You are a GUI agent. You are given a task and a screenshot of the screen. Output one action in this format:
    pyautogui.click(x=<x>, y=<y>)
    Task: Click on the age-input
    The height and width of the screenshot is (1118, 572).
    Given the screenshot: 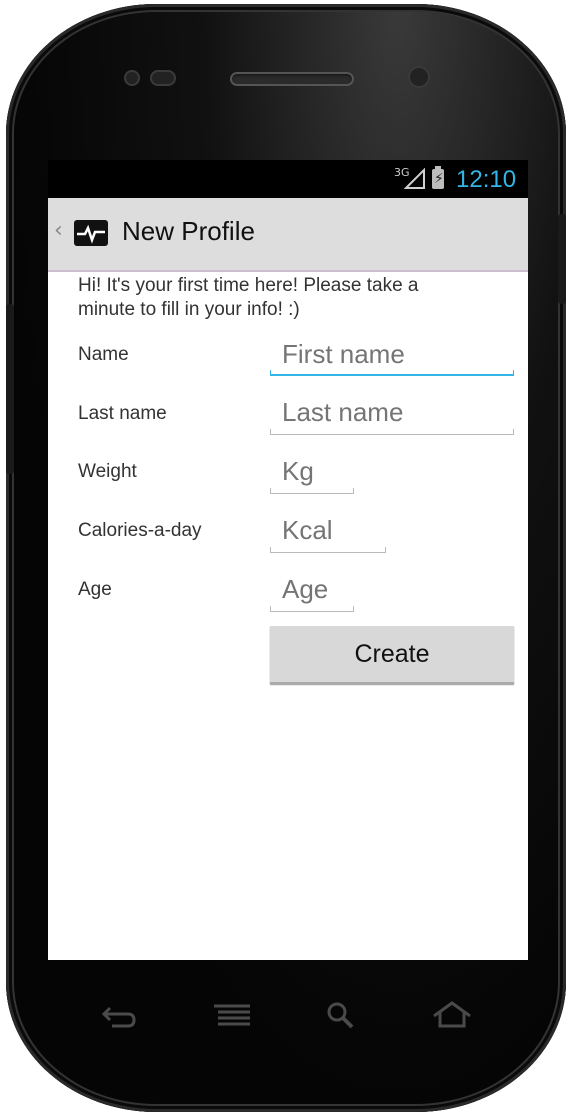 What is the action you would take?
    pyautogui.click(x=312, y=589)
    